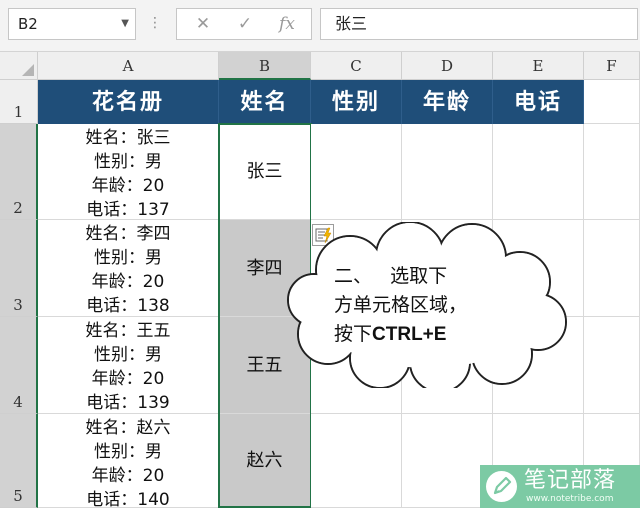 This screenshot has height=512, width=640. What do you see at coordinates (128, 365) in the screenshot?
I see `roster-cell: 姓名：王五 性别：男 年龄：20 电话：139` at bounding box center [128, 365].